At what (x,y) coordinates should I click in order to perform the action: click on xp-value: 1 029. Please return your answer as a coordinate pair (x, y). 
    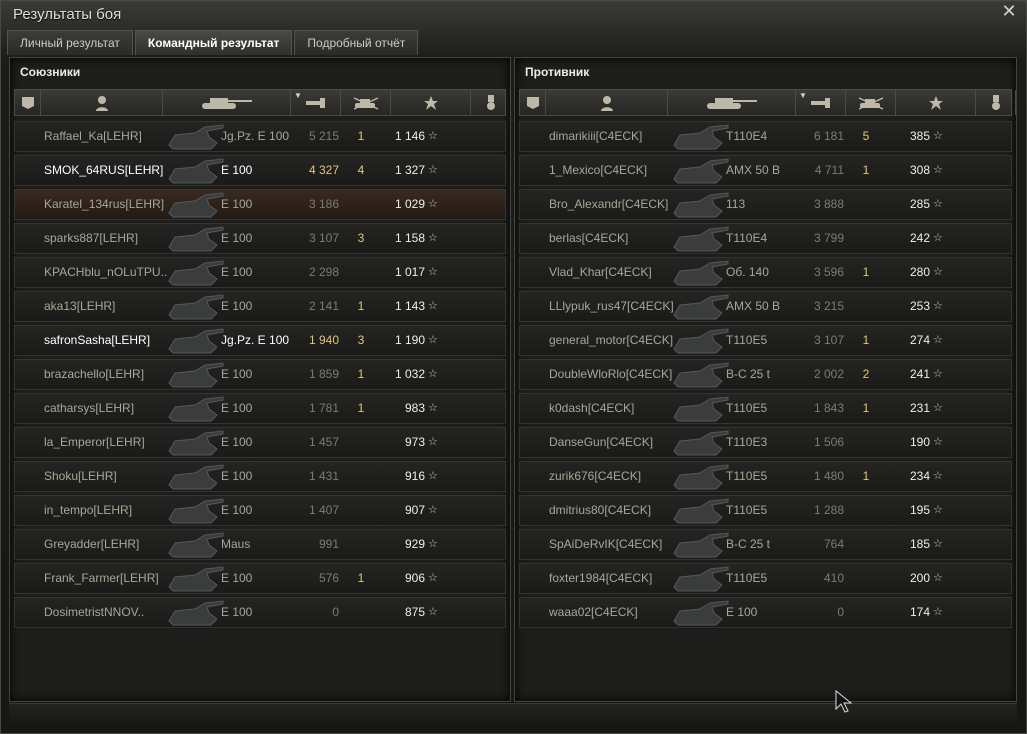
    Looking at the image, I should click on (409, 204).